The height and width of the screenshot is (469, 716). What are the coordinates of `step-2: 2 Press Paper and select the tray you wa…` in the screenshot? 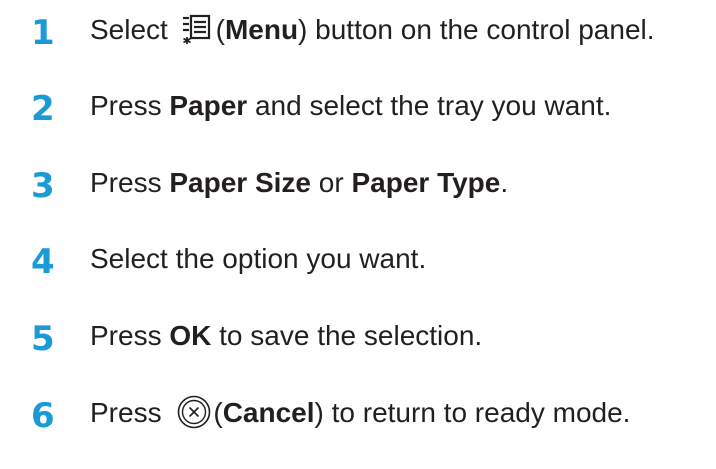 It's located at (358, 119).